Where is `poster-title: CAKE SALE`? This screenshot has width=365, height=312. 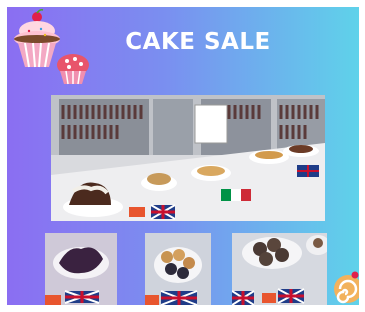
poster-title: CAKE SALE is located at coordinates (198, 42).